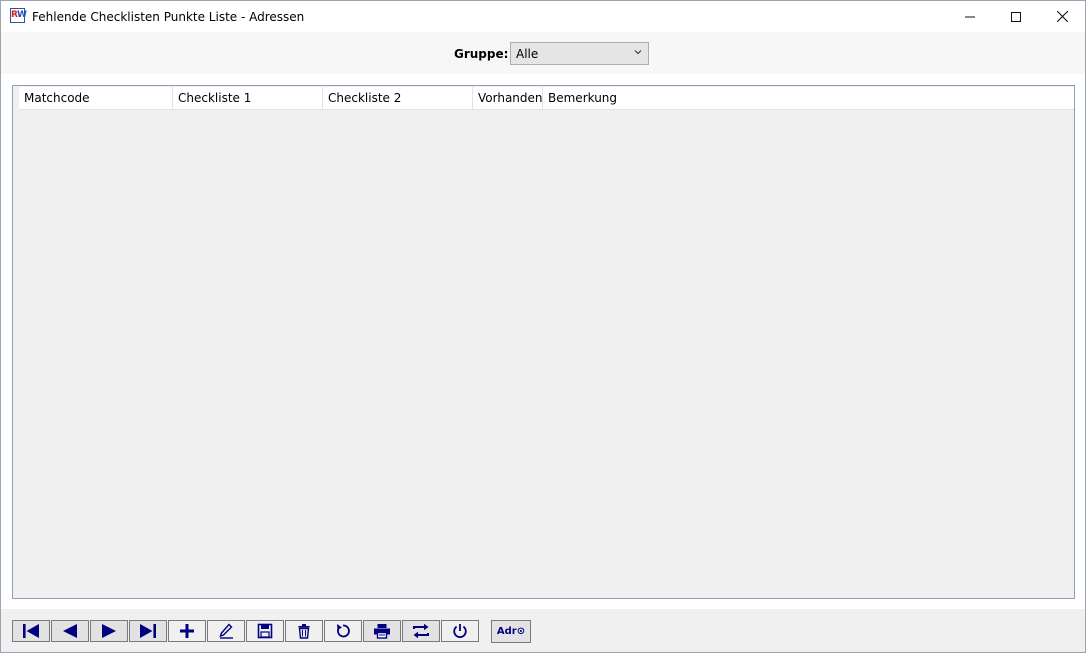 Image resolution: width=1086 pixels, height=653 pixels. I want to click on power-icon, so click(460, 631).